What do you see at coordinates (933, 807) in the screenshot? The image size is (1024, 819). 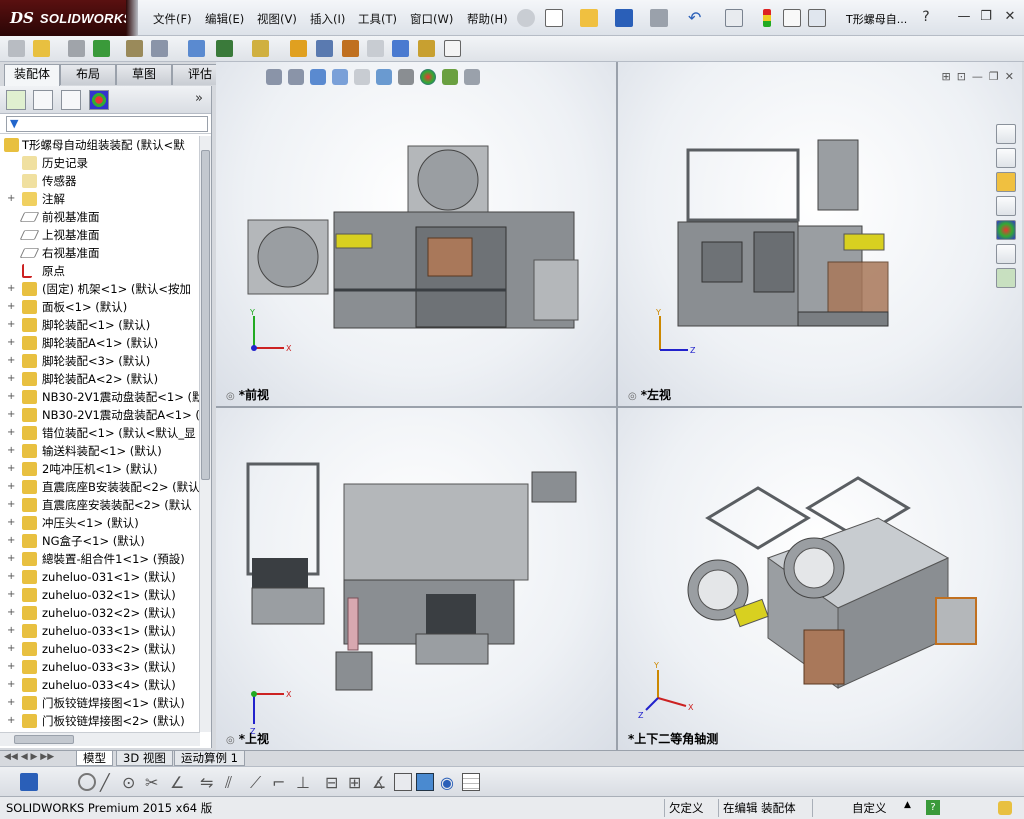 I see `quick-tips-icon: ?` at bounding box center [933, 807].